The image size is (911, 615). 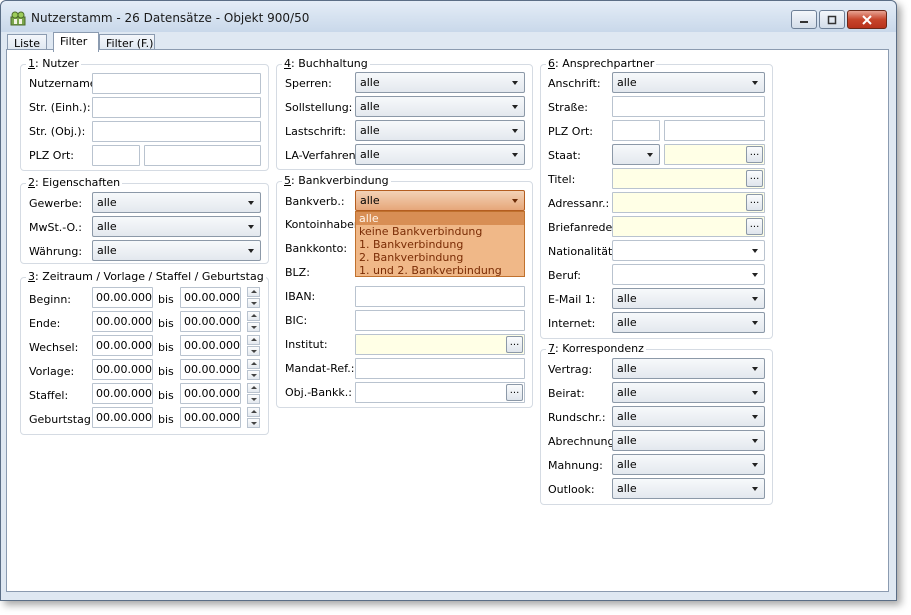 I want to click on staffel-spinner, so click(x=253, y=393).